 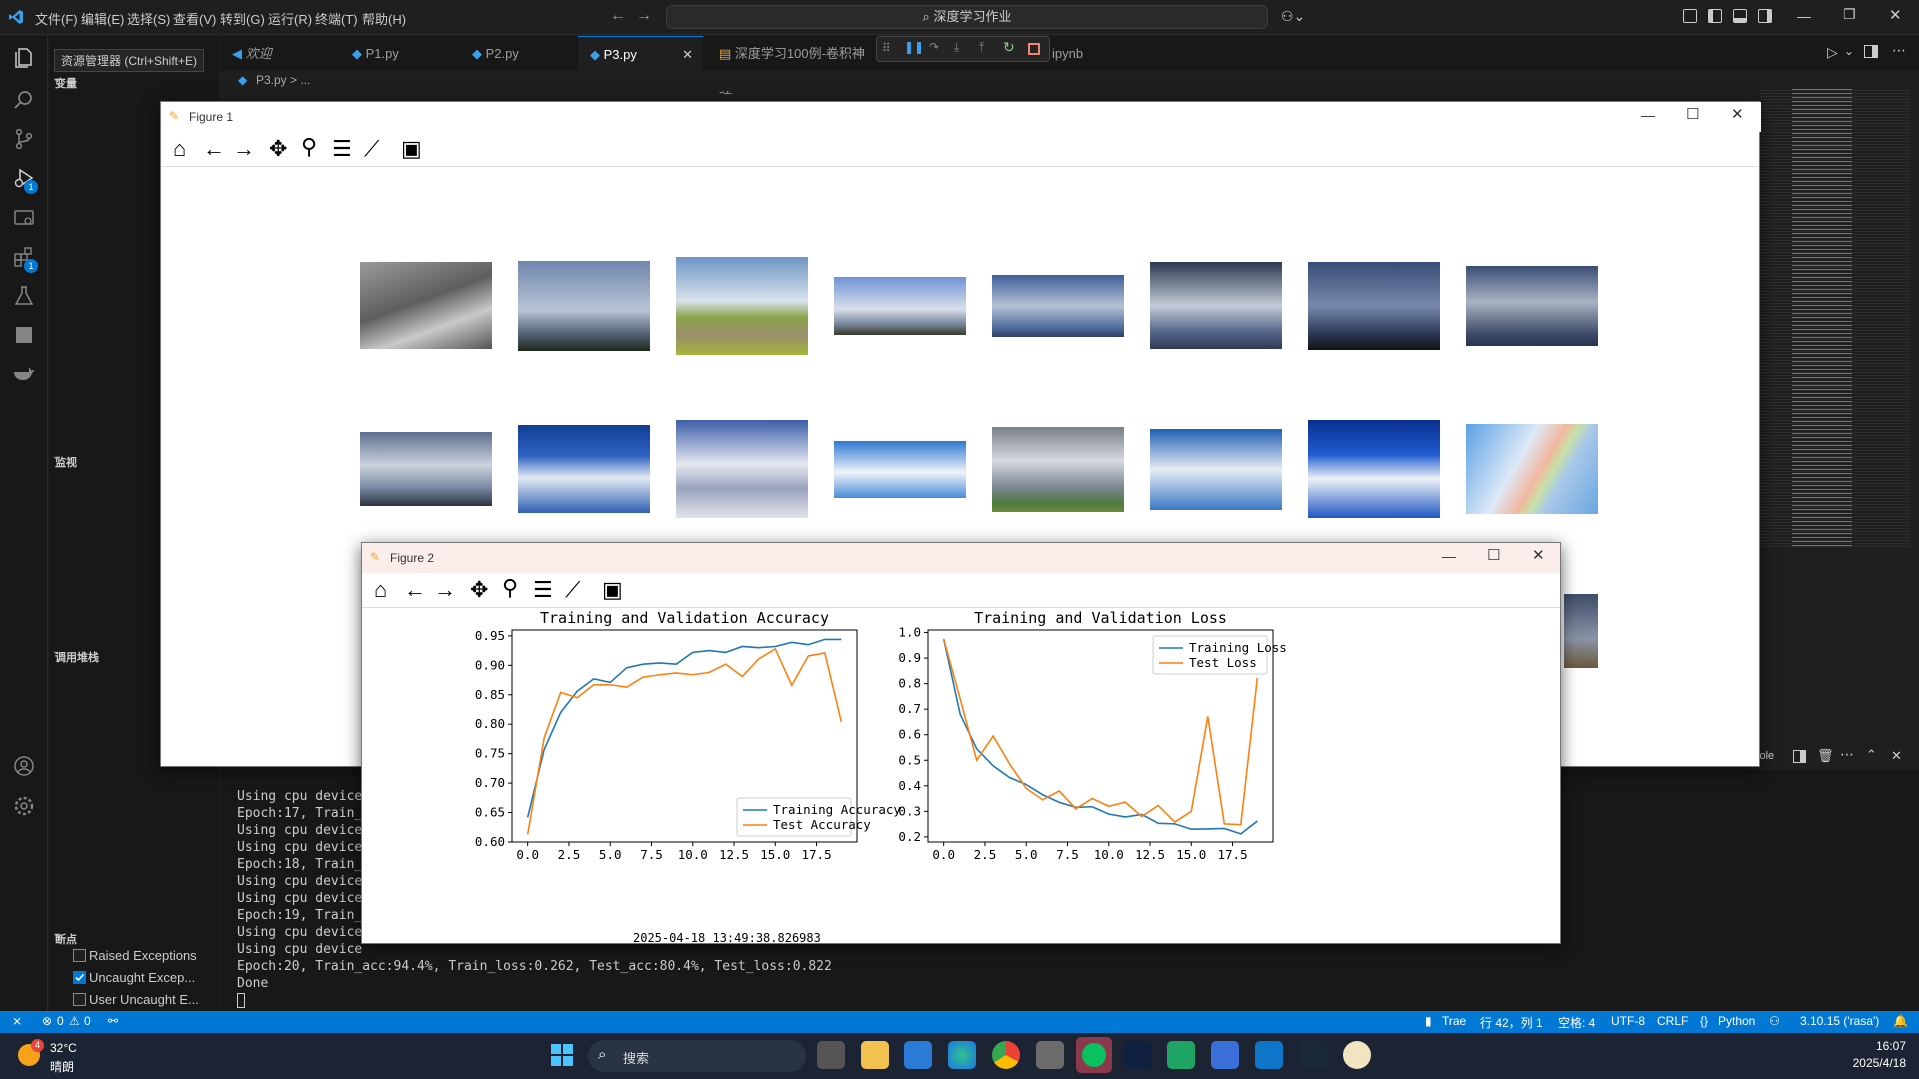 What do you see at coordinates (1832, 52) in the screenshot?
I see `run-file-icon: ▷` at bounding box center [1832, 52].